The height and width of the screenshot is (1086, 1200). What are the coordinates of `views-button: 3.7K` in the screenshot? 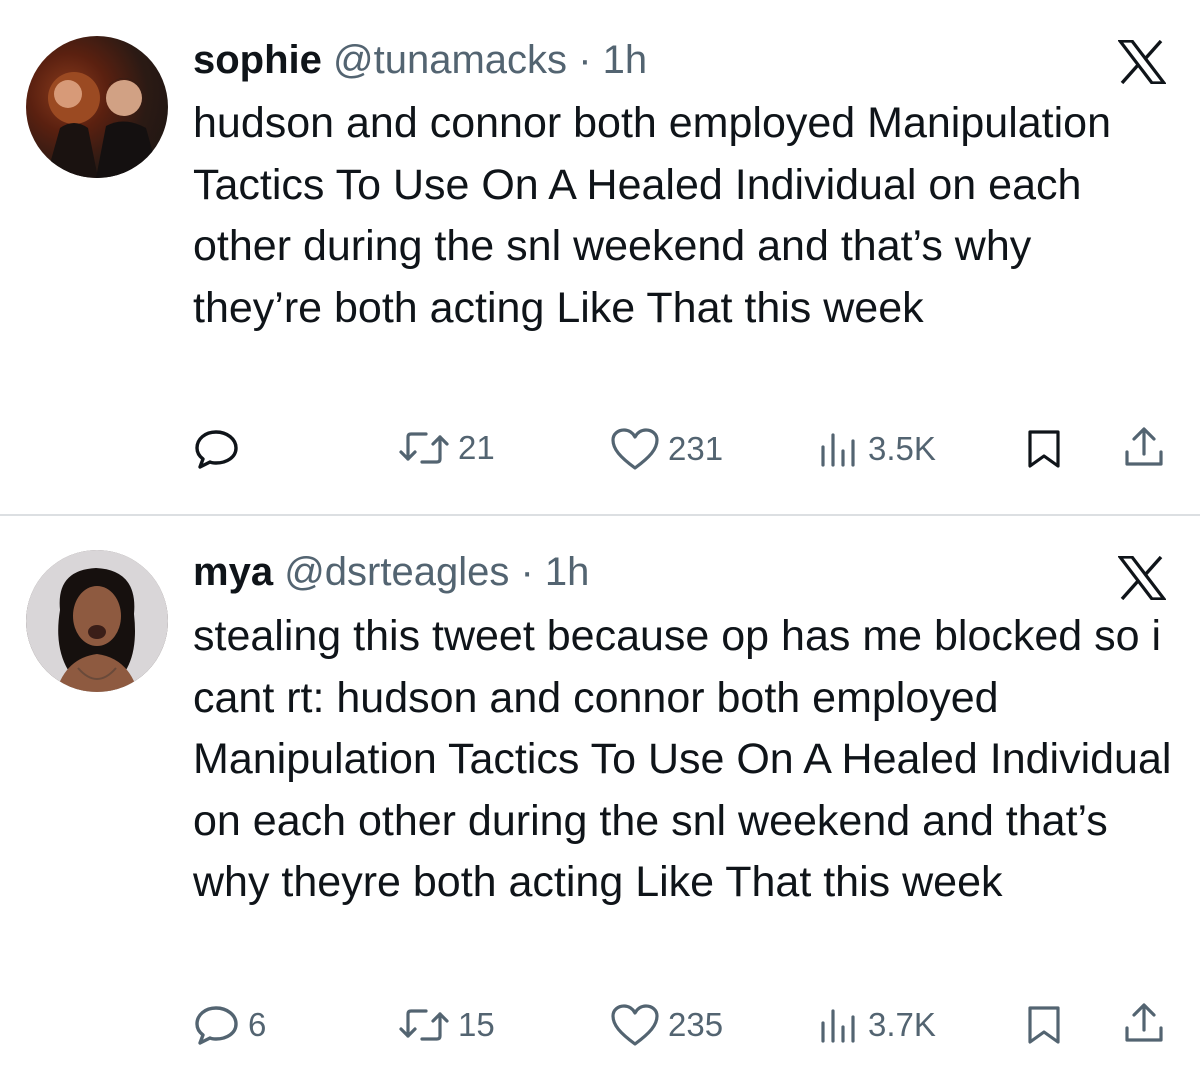 It's located at (877, 1025).